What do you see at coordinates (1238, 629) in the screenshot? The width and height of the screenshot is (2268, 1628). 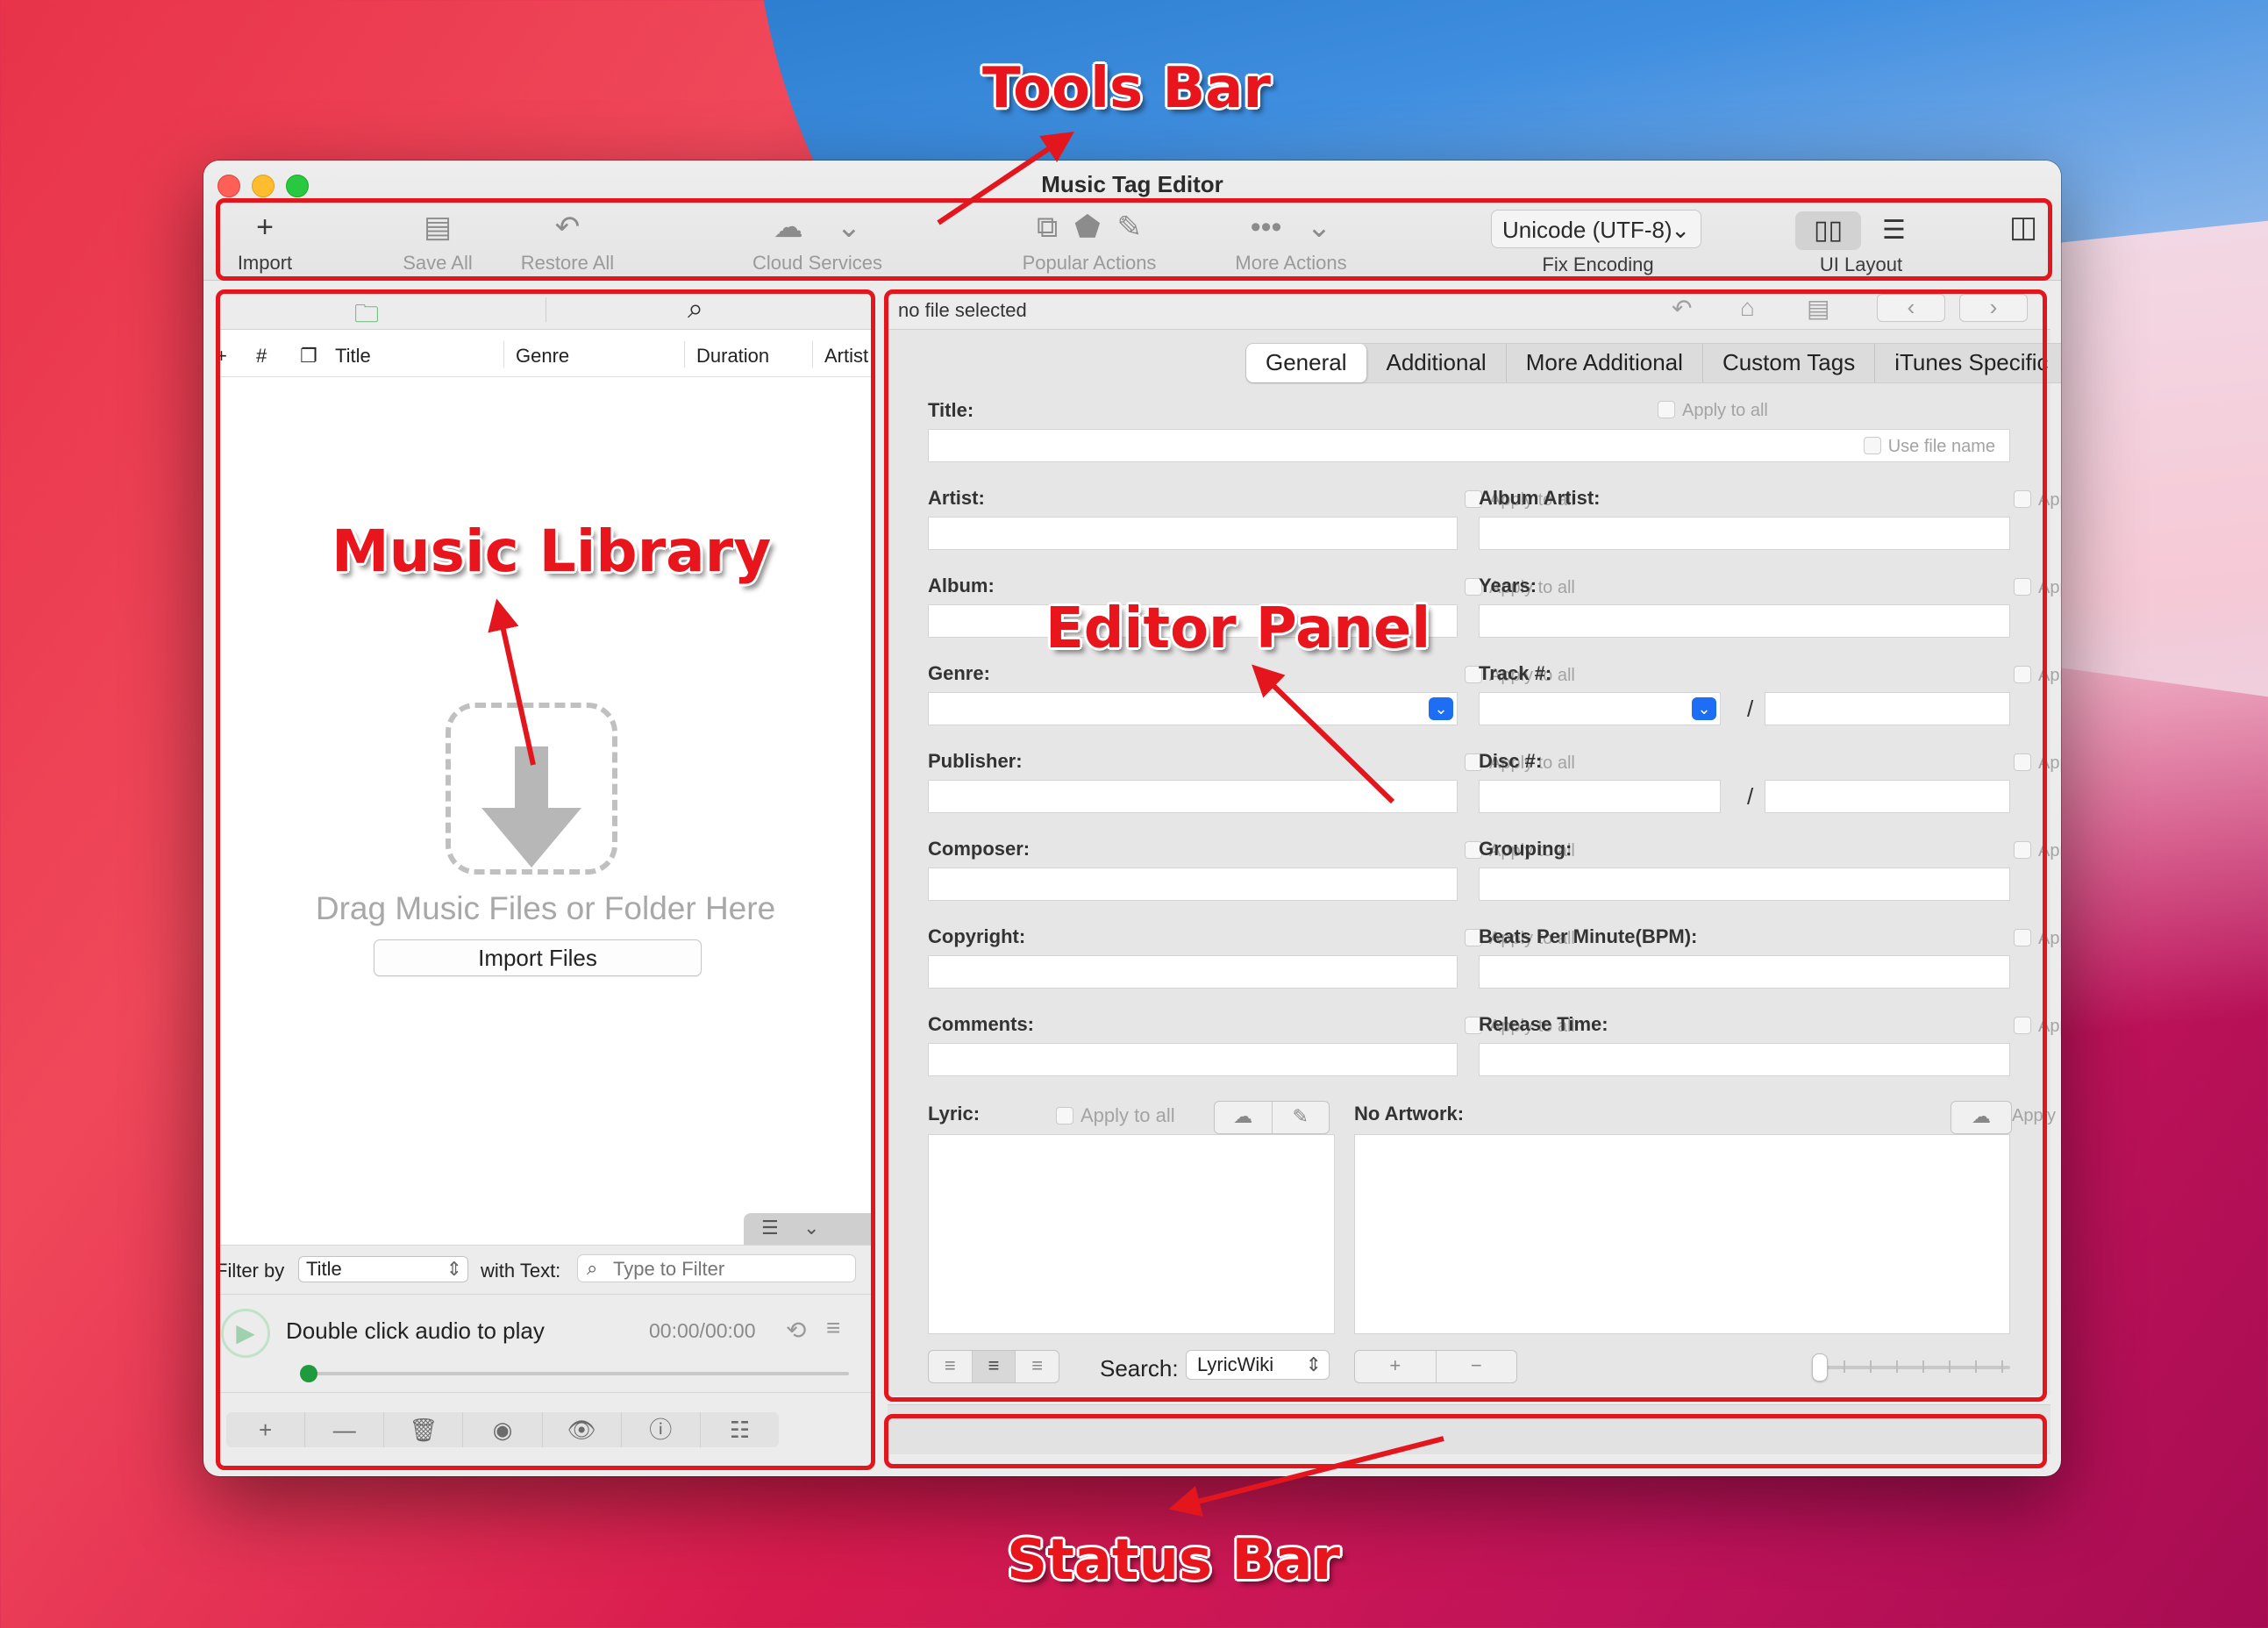 I see `editor-panel-callout: Editor Panel` at bounding box center [1238, 629].